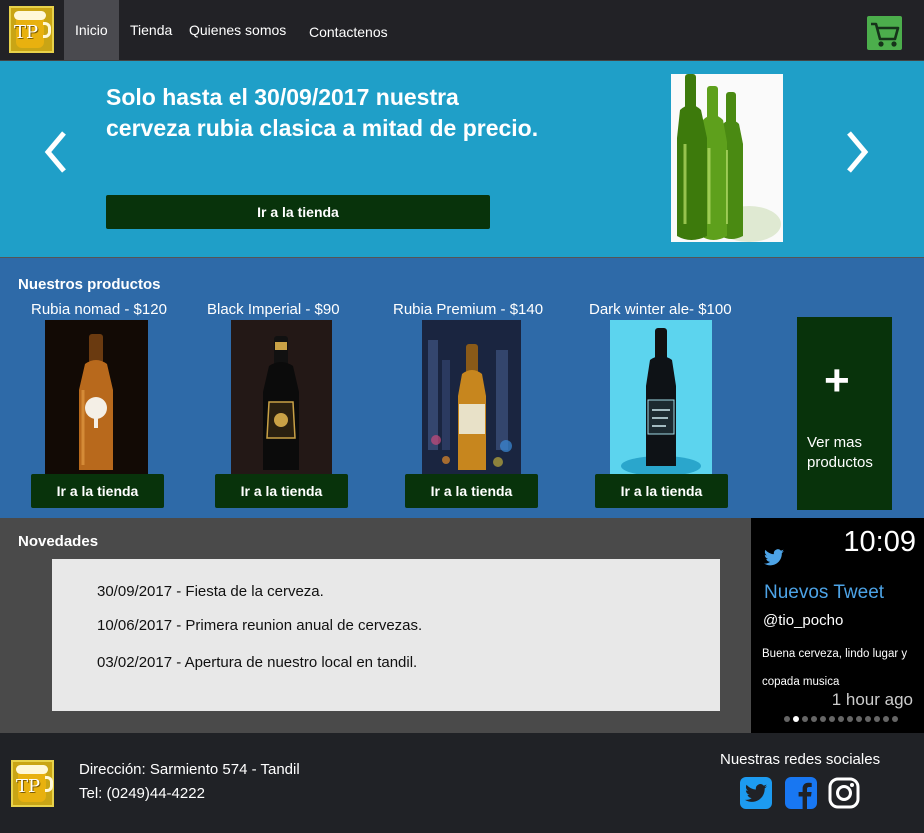 The height and width of the screenshot is (833, 924). Describe the element at coordinates (884, 33) in the screenshot. I see `shopping-cart-icon` at that location.